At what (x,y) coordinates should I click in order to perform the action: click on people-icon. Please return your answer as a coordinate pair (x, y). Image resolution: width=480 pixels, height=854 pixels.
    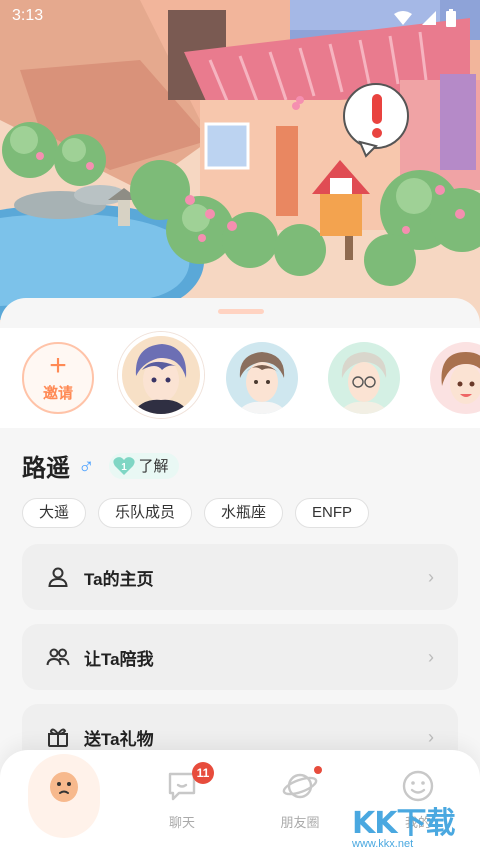
    Looking at the image, I should click on (58, 657).